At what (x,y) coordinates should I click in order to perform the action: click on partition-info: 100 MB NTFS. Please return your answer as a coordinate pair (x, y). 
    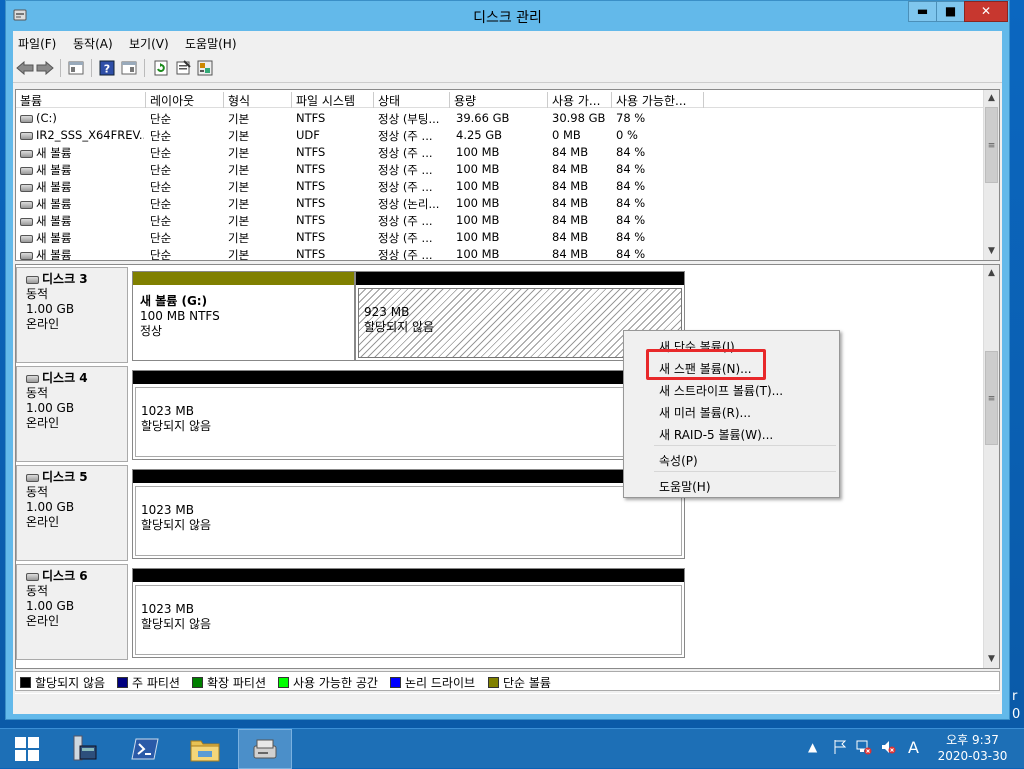
    Looking at the image, I should click on (180, 316).